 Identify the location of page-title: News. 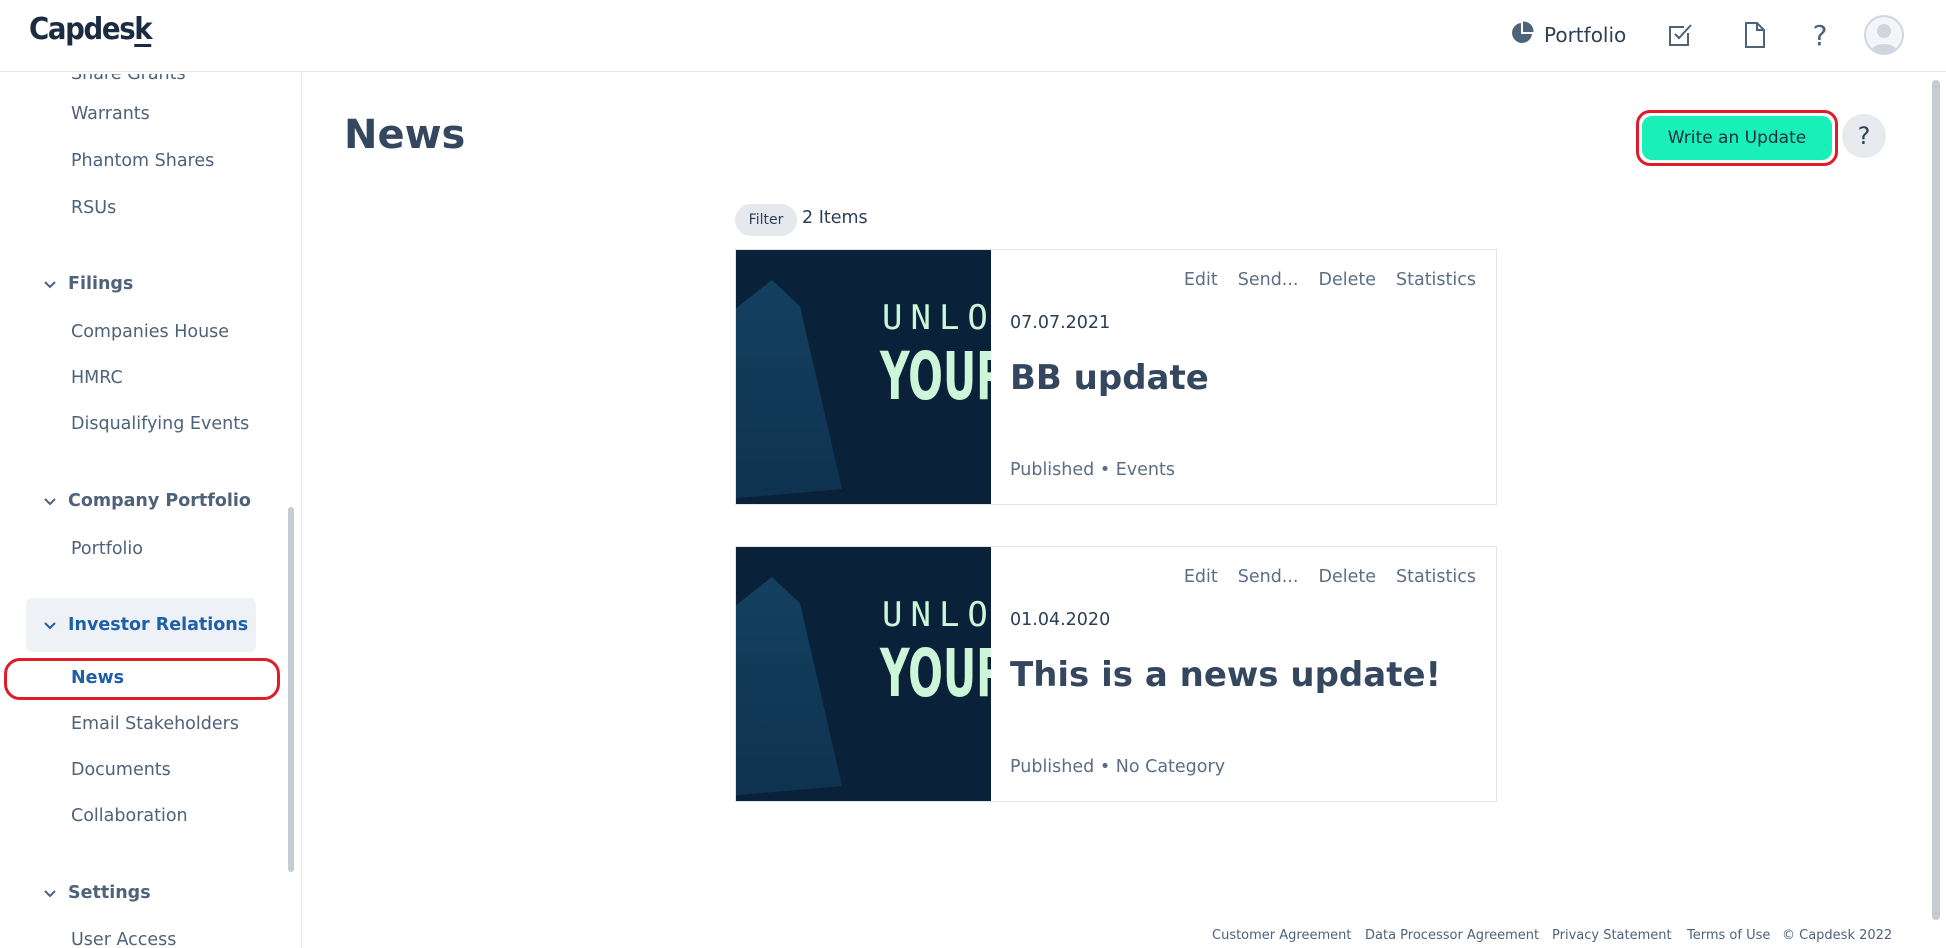
(405, 135).